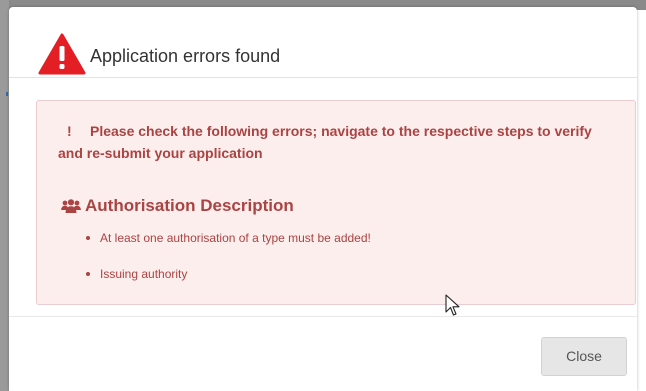  Describe the element at coordinates (69, 131) in the screenshot. I see `exclamation-icon: !` at that location.